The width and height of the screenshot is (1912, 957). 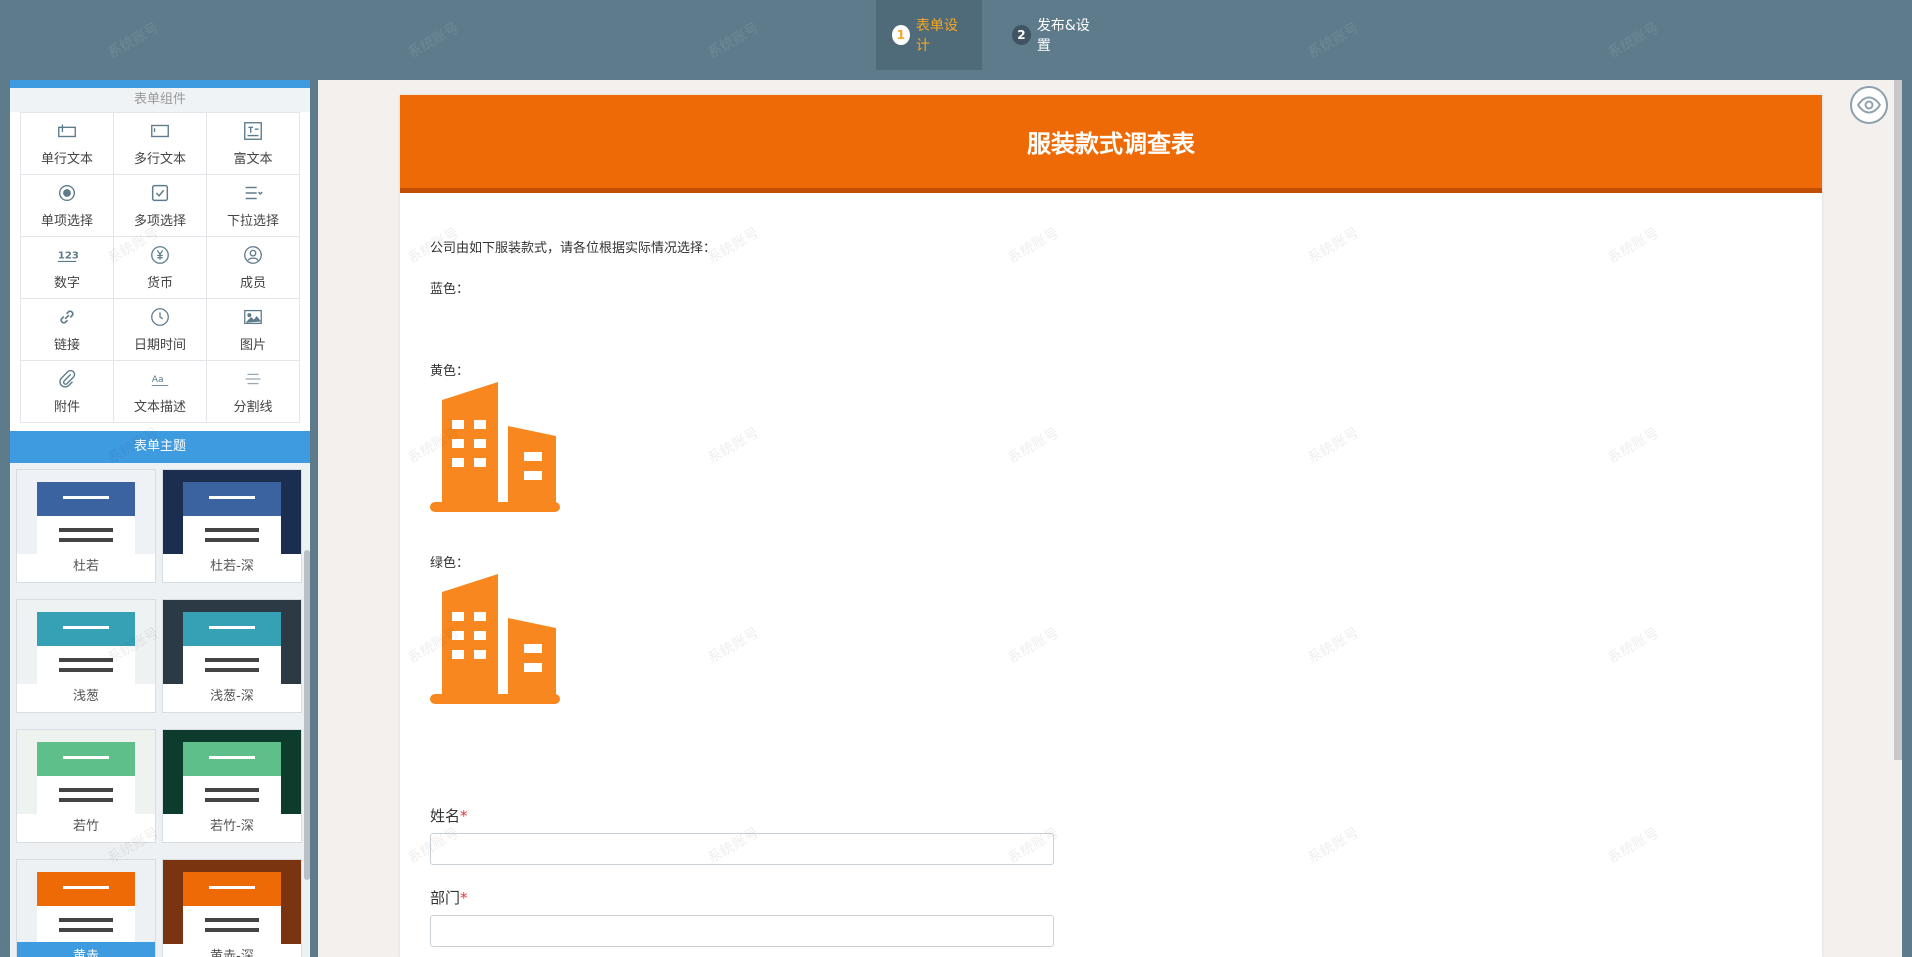 I want to click on step-label: 发布&设置, so click(x=1063, y=36).